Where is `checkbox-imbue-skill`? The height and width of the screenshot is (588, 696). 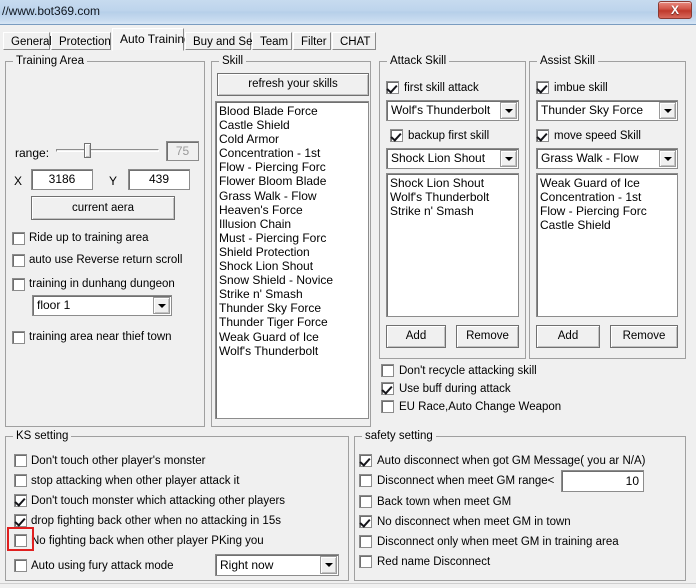
checkbox-imbue-skill is located at coordinates (542, 87).